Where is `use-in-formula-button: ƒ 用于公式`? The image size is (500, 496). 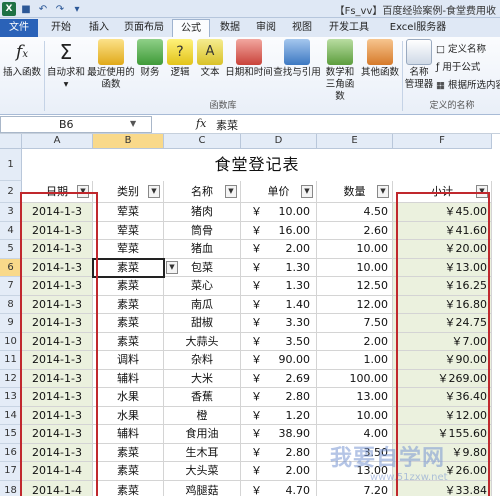 use-in-formula-button: ƒ 用于公式 is located at coordinates (458, 66).